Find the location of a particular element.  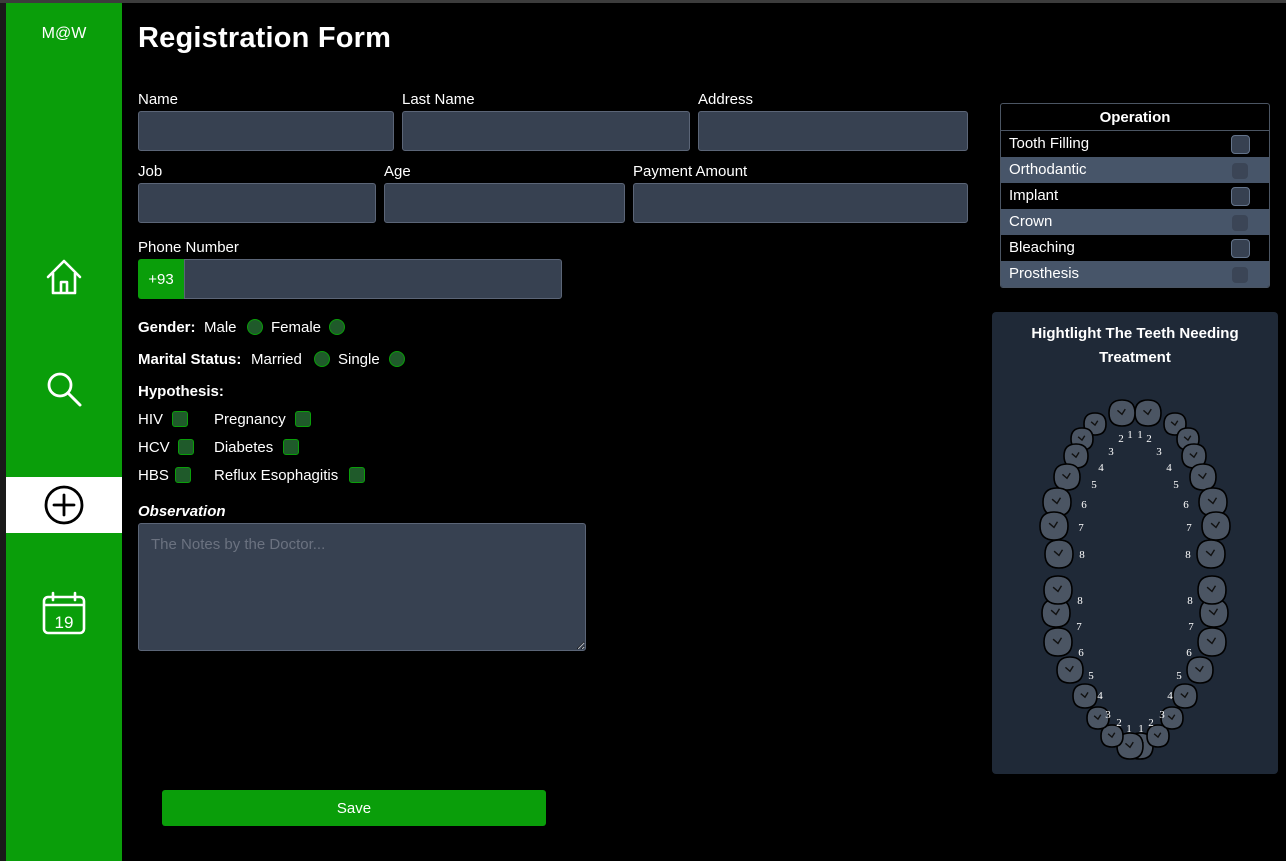

operation-prosthesis-checkbox is located at coordinates (1240, 275).